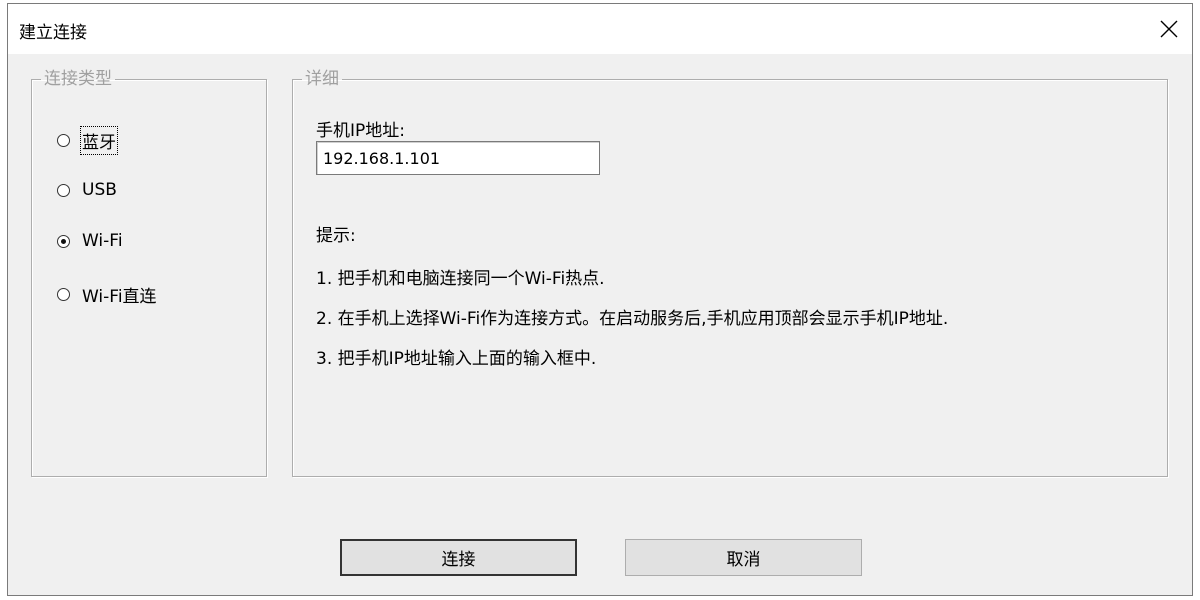  I want to click on radio-wifi-direct: Wi-Fi直连, so click(107, 294).